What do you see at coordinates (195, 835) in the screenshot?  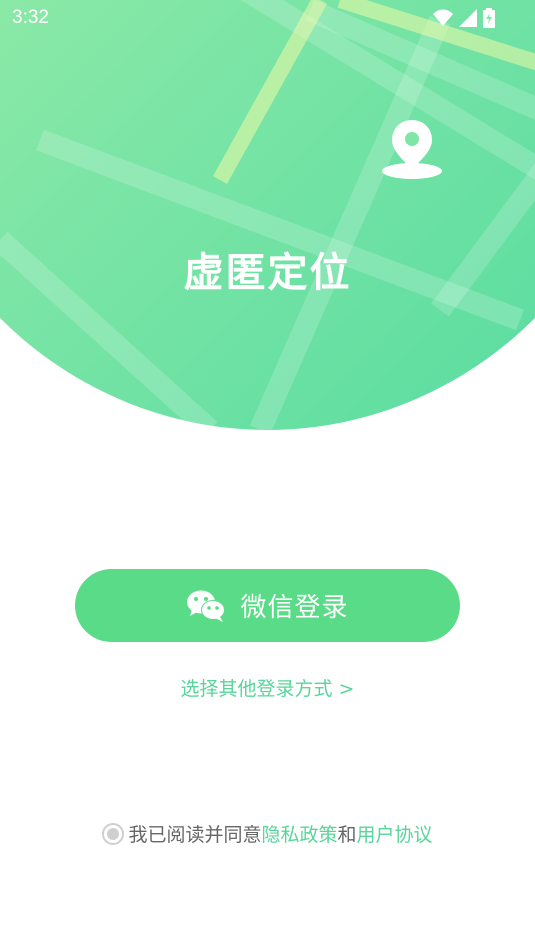 I see `agreement-prefix: 我已阅读并同意` at bounding box center [195, 835].